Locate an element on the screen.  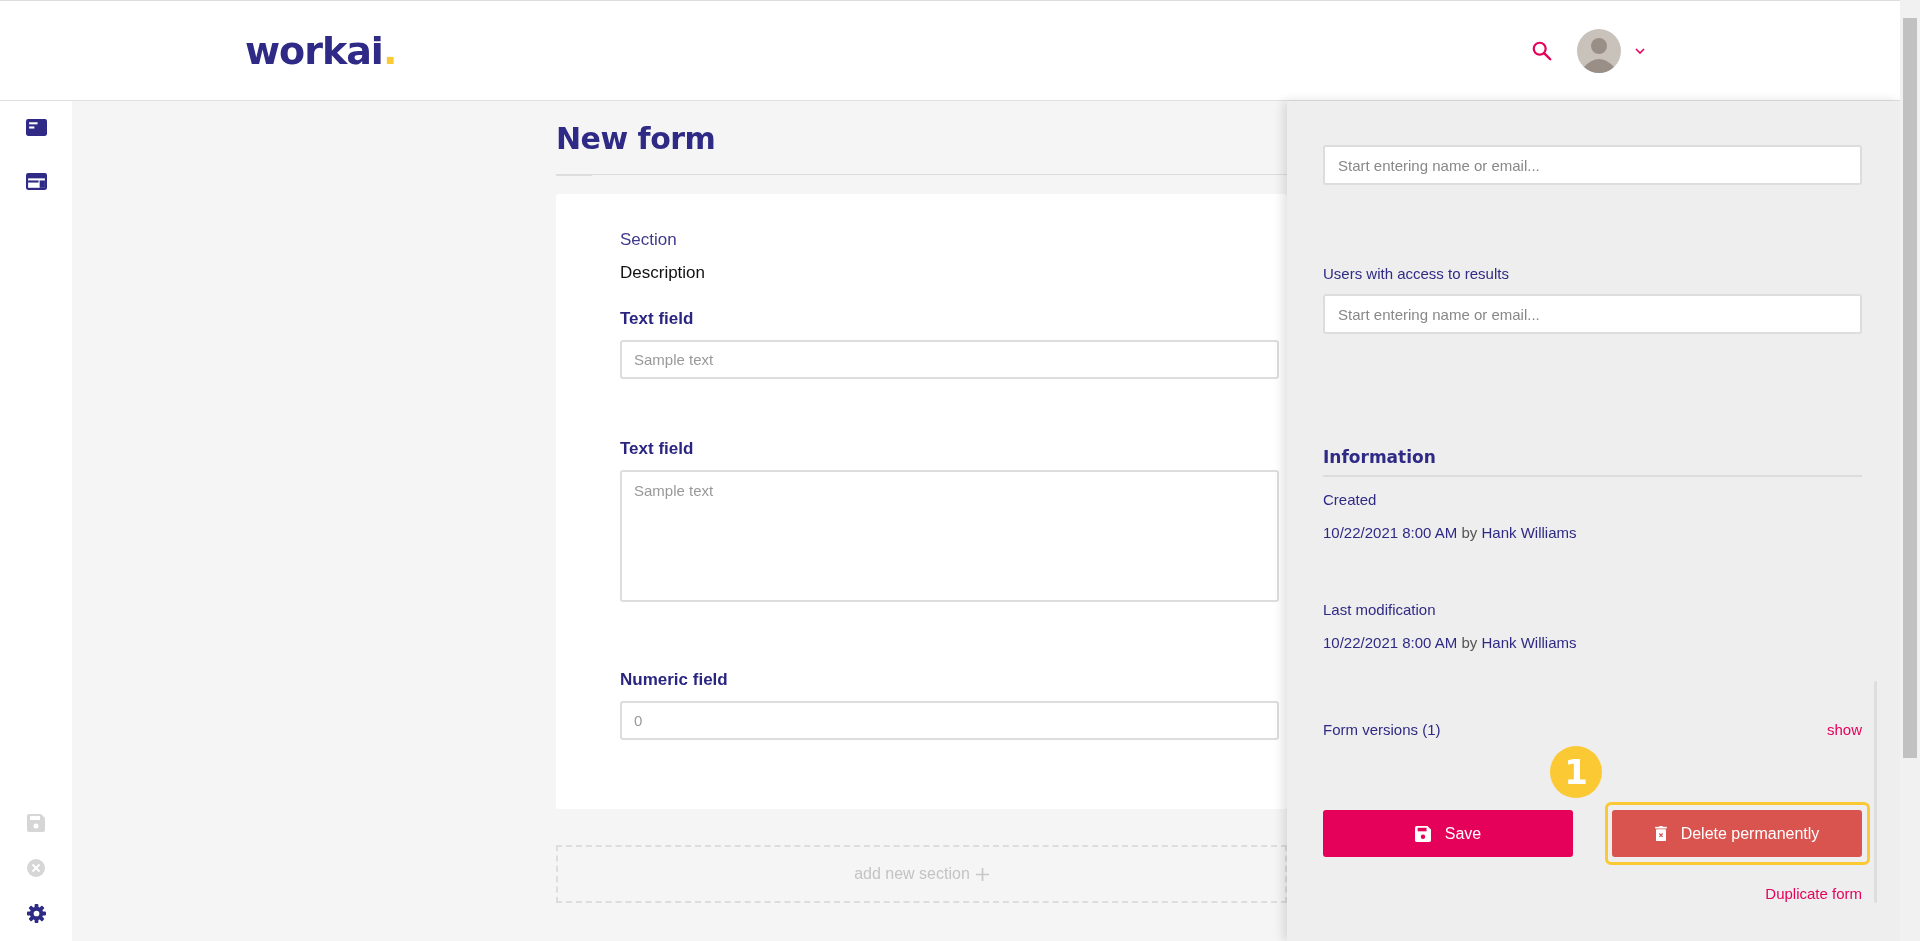
page-scrollbar is located at coordinates (1910, 470).